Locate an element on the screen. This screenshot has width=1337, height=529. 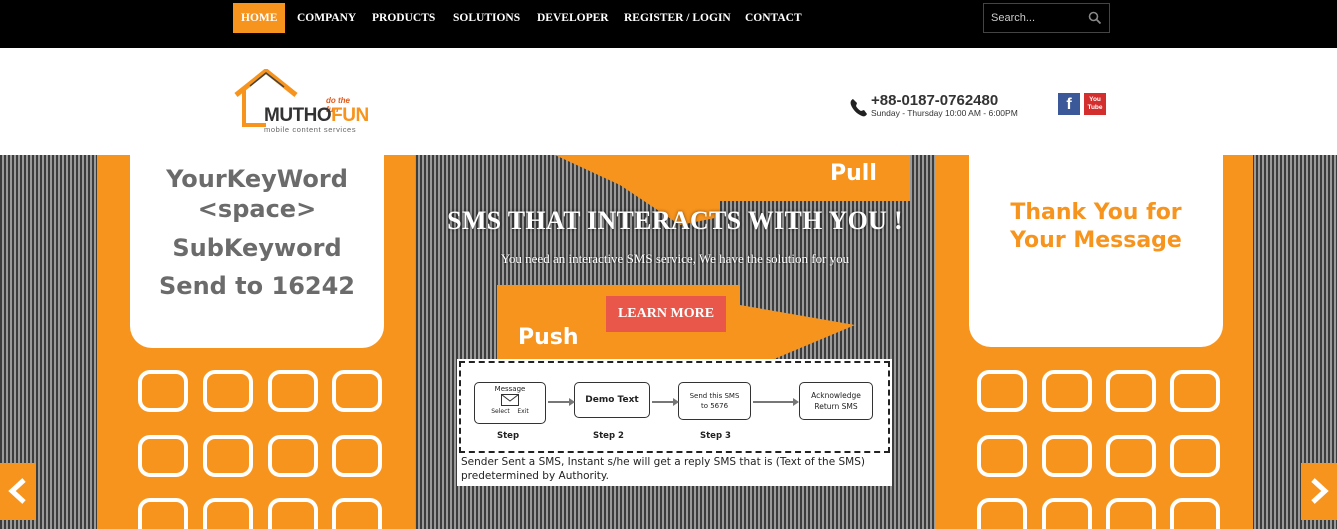
search-box is located at coordinates (1046, 18).